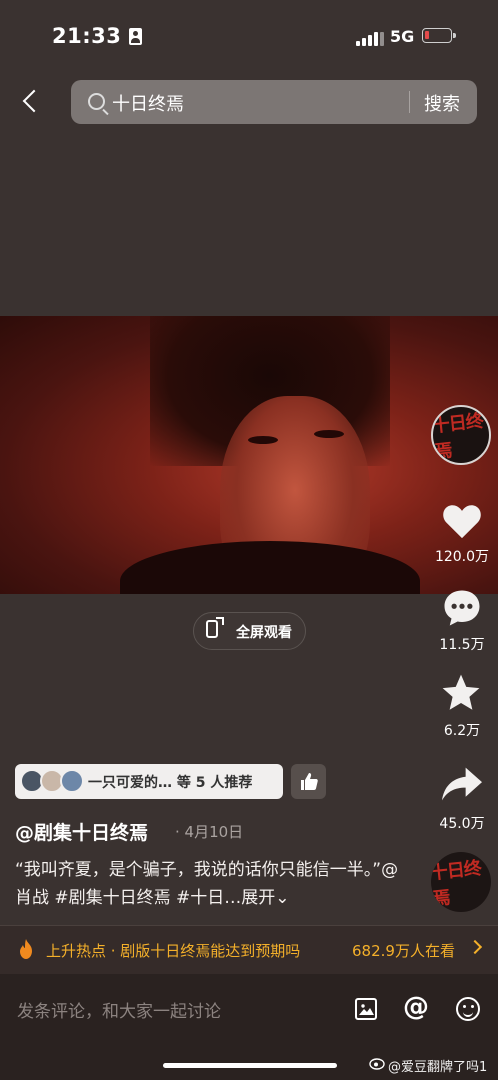 This screenshot has width=498, height=1080. Describe the element at coordinates (416, 1007) in the screenshot. I see `mention-icon: @` at that location.